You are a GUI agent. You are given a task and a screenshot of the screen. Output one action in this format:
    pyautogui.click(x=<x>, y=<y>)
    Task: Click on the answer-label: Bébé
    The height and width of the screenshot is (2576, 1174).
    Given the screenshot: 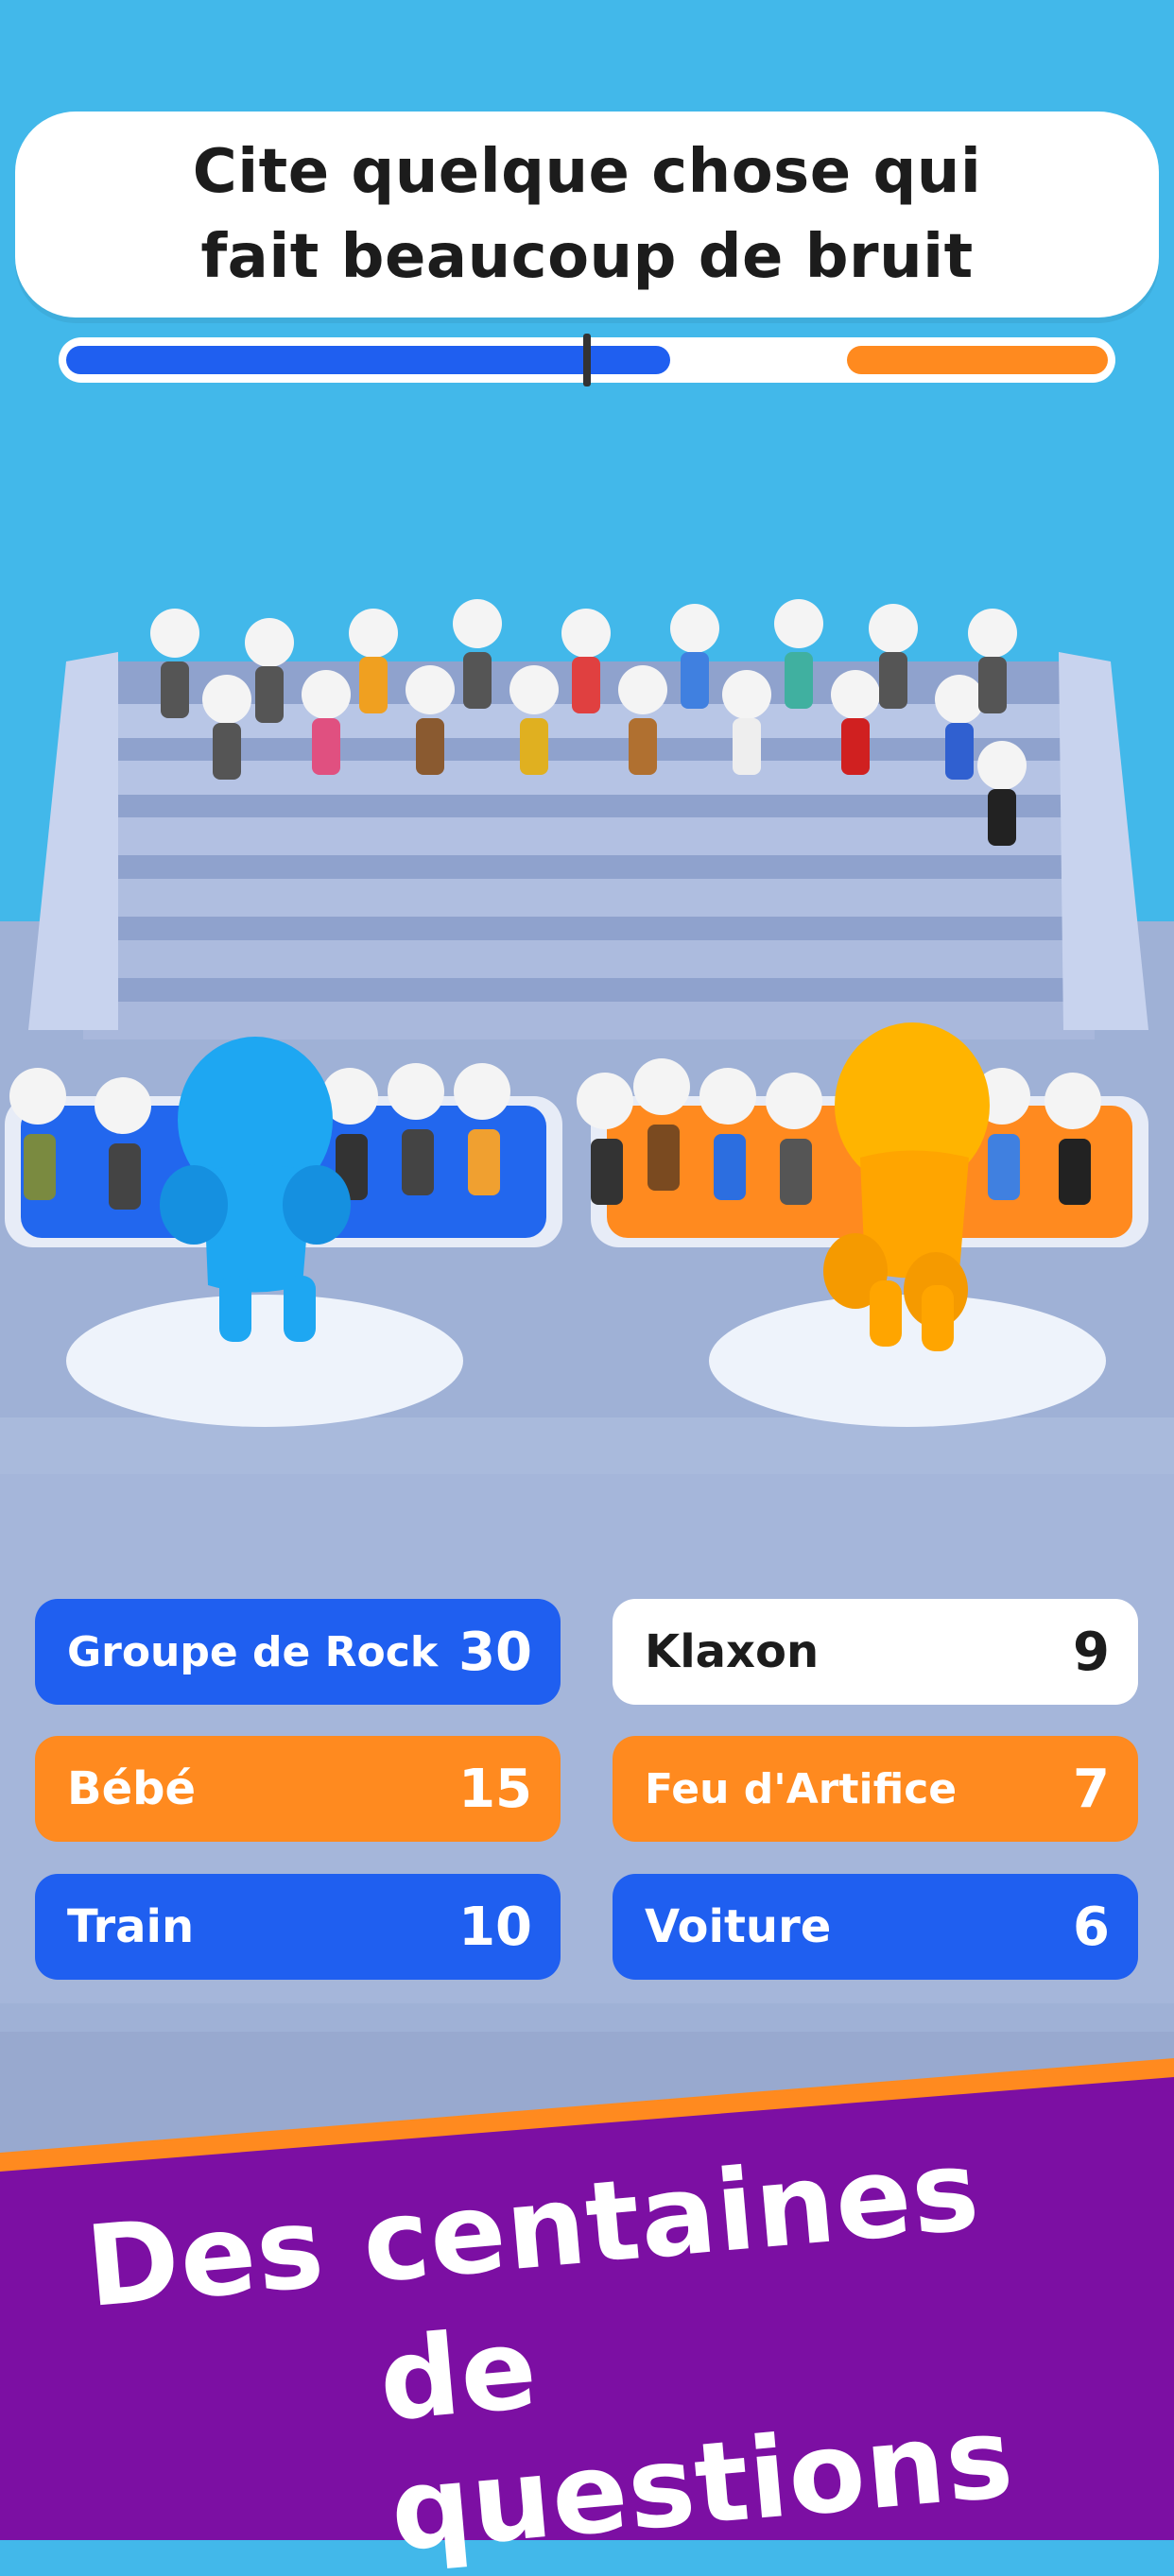 What is the action you would take?
    pyautogui.click(x=132, y=1788)
    